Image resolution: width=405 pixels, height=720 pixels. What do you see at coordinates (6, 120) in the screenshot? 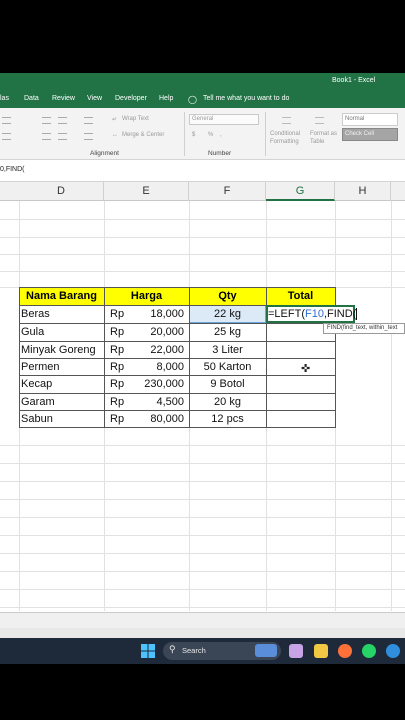
I see `align-top-icon` at bounding box center [6, 120].